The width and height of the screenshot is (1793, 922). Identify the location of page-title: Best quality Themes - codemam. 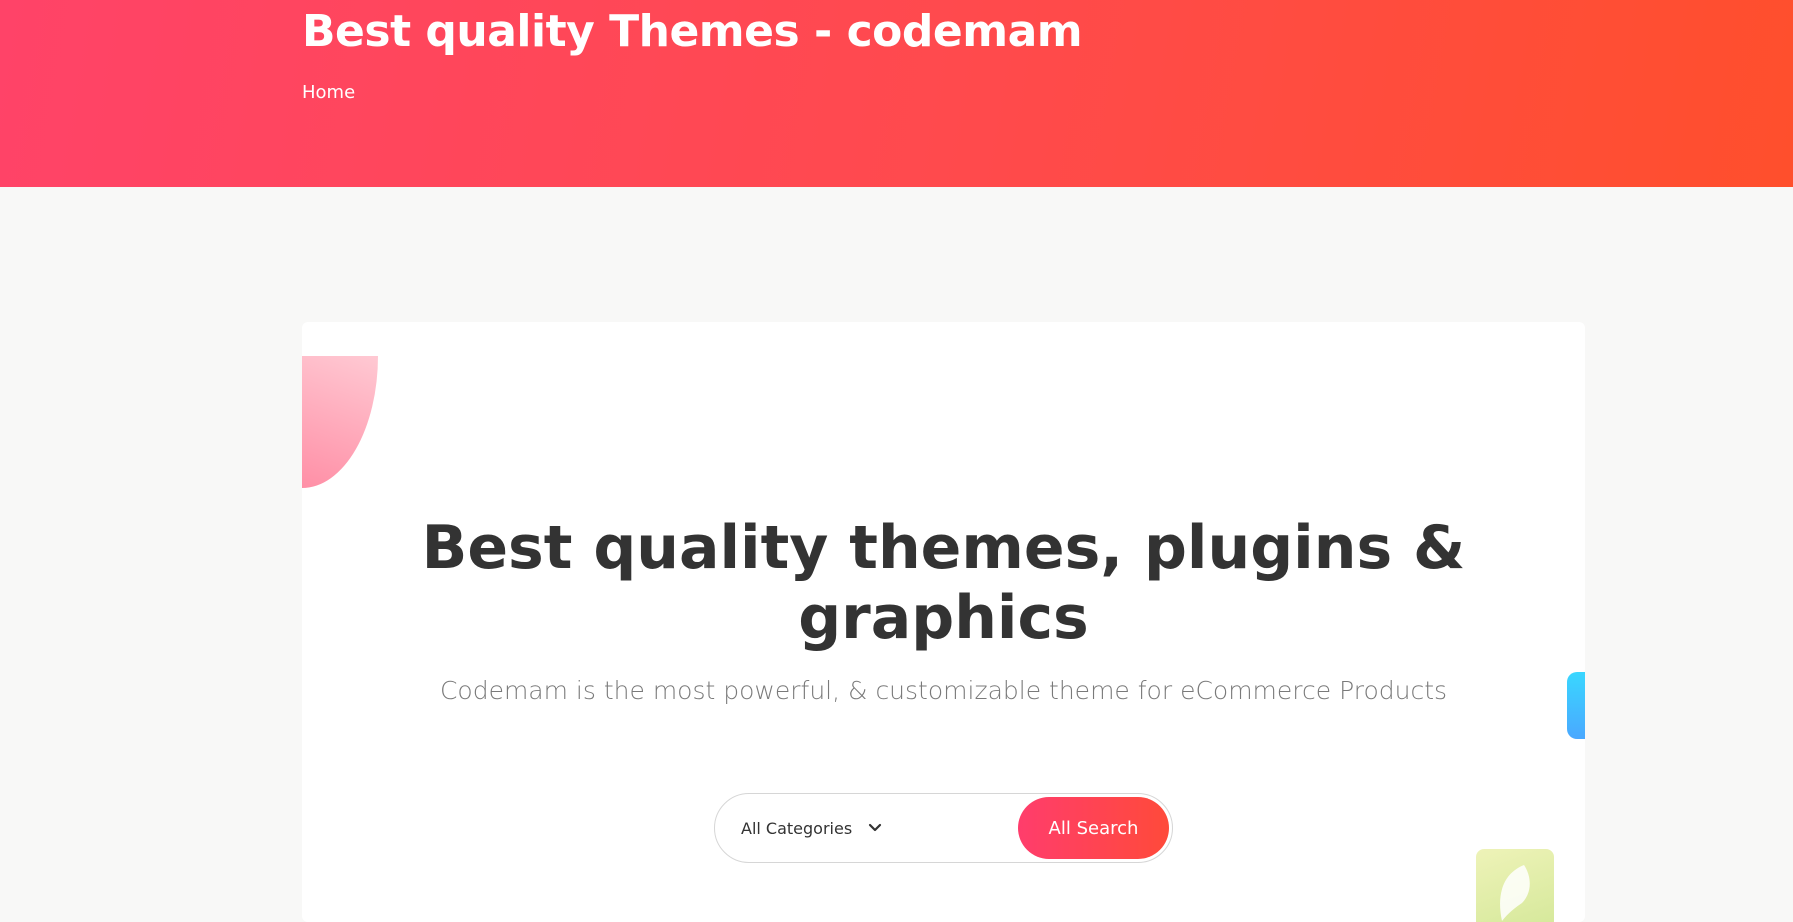
(692, 31).